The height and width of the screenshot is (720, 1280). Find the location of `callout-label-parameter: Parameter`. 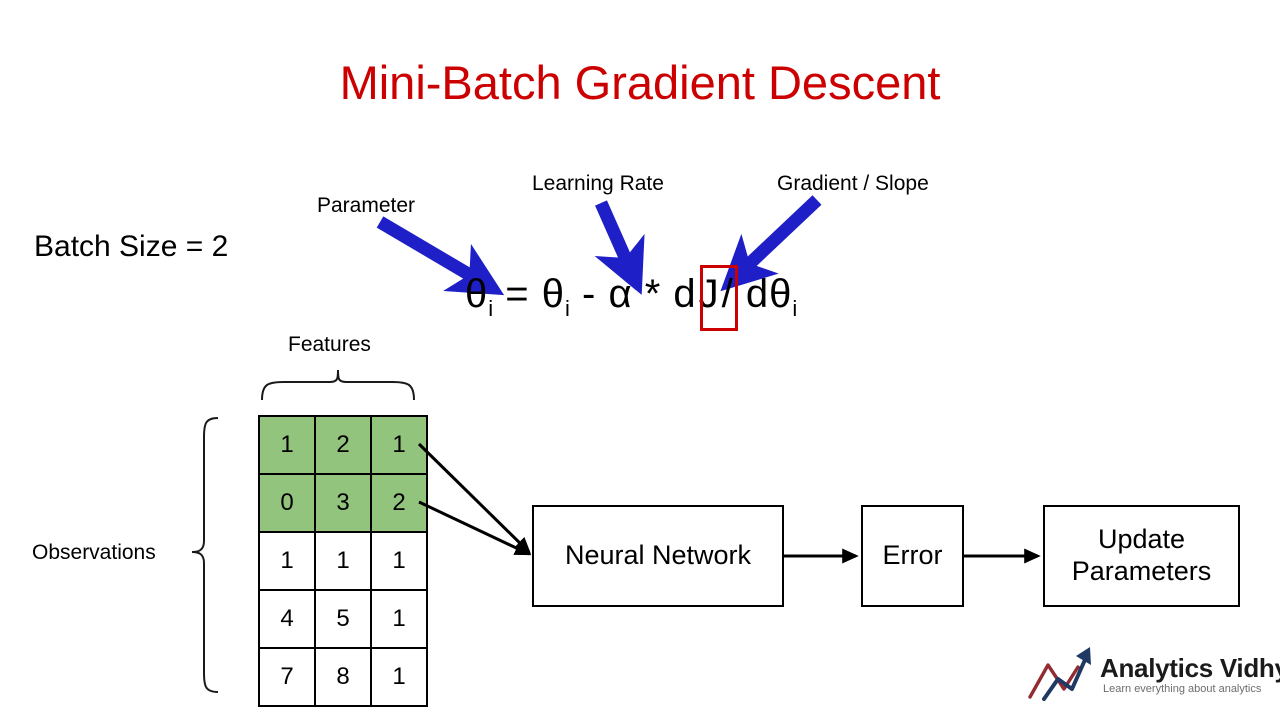

callout-label-parameter: Parameter is located at coordinates (366, 205).